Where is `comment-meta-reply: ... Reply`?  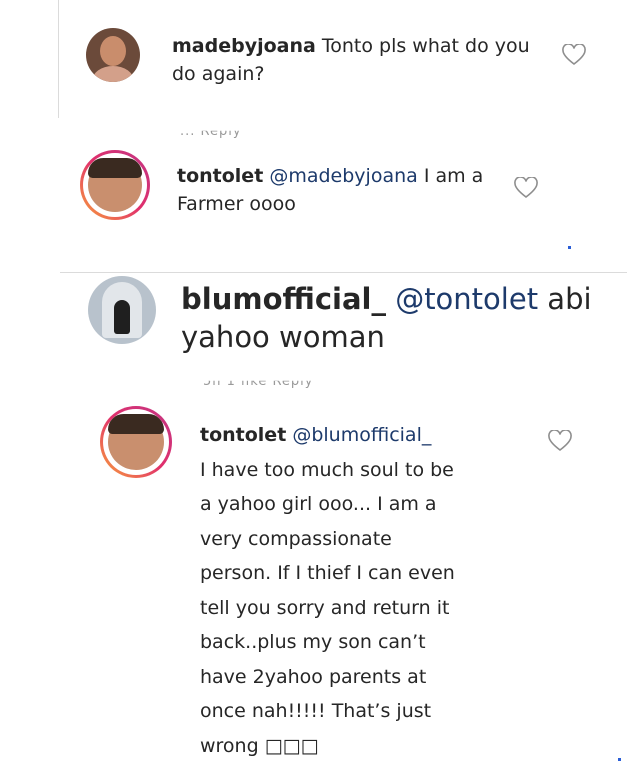
comment-meta-reply: ... Reply is located at coordinates (211, 135).